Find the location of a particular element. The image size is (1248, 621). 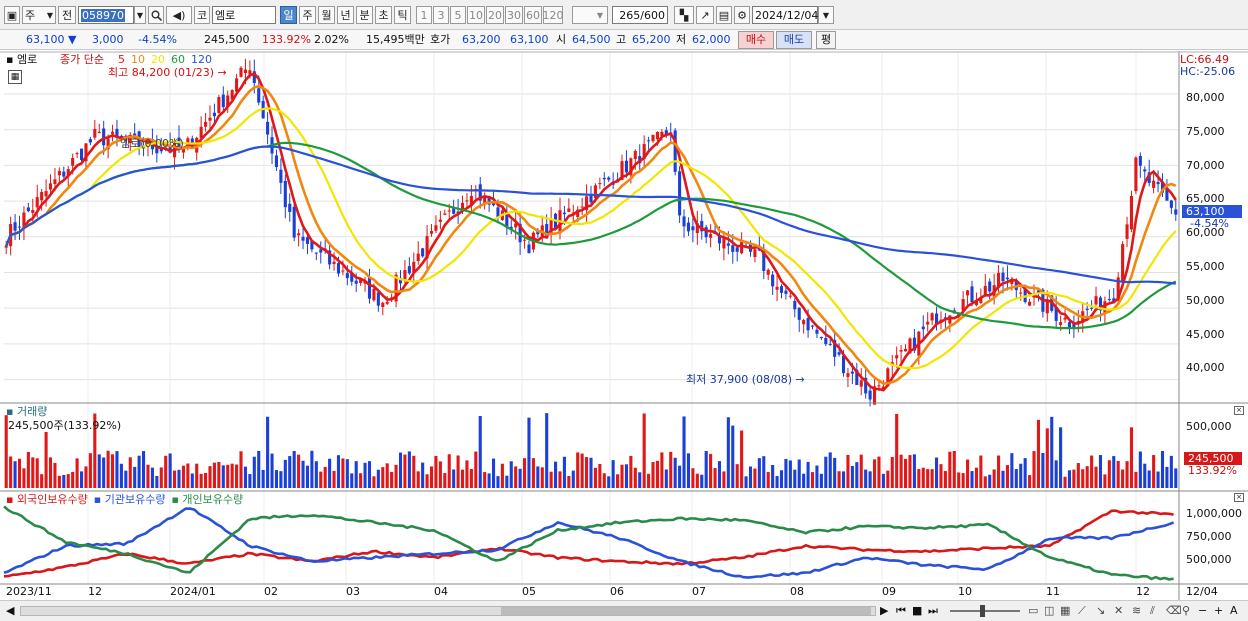

grid-toggle-icon: ▦ is located at coordinates (15, 77).